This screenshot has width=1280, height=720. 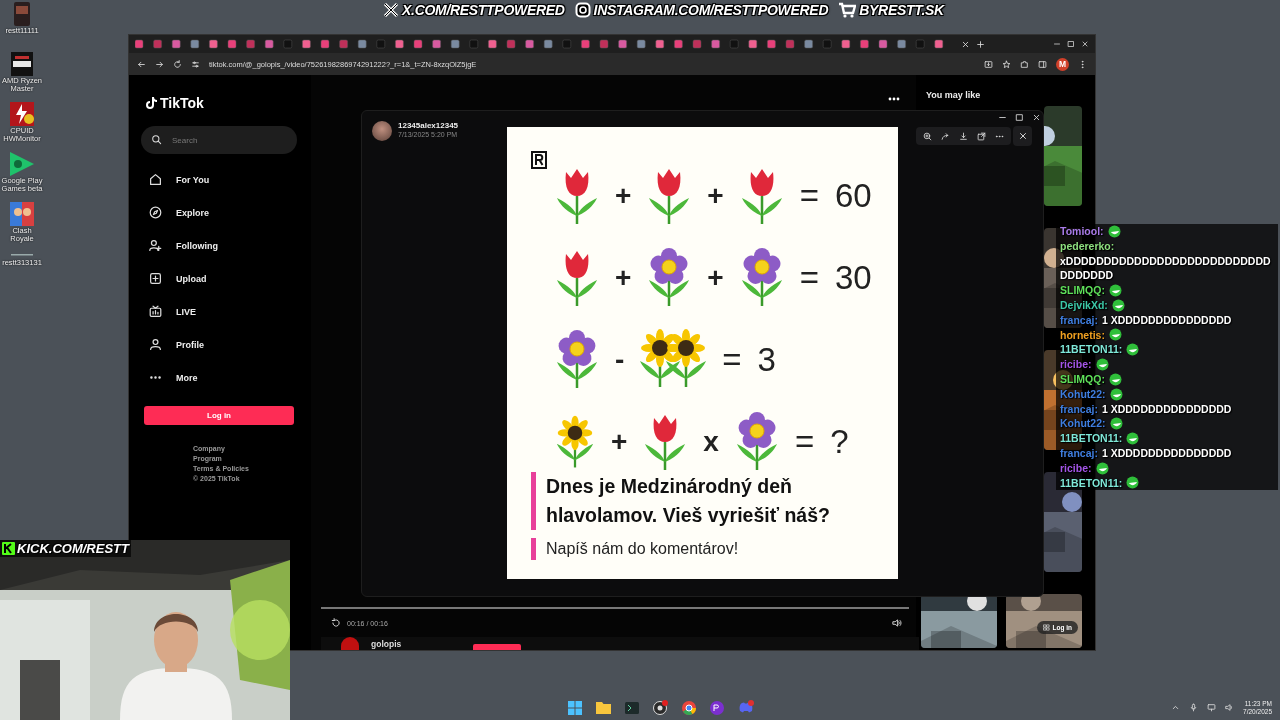 I want to click on kick-logo-icon, so click(x=8, y=548).